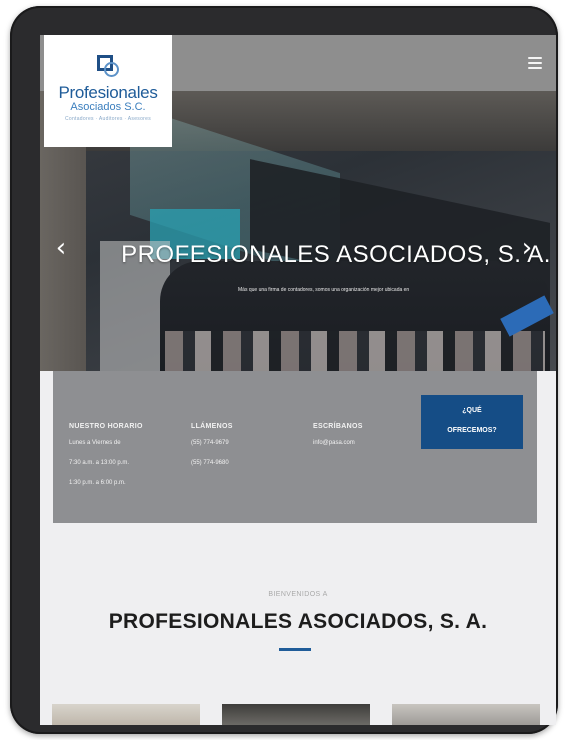 This screenshot has height=740, width=571. I want to click on hero-photo-front-row, so click(355, 351).